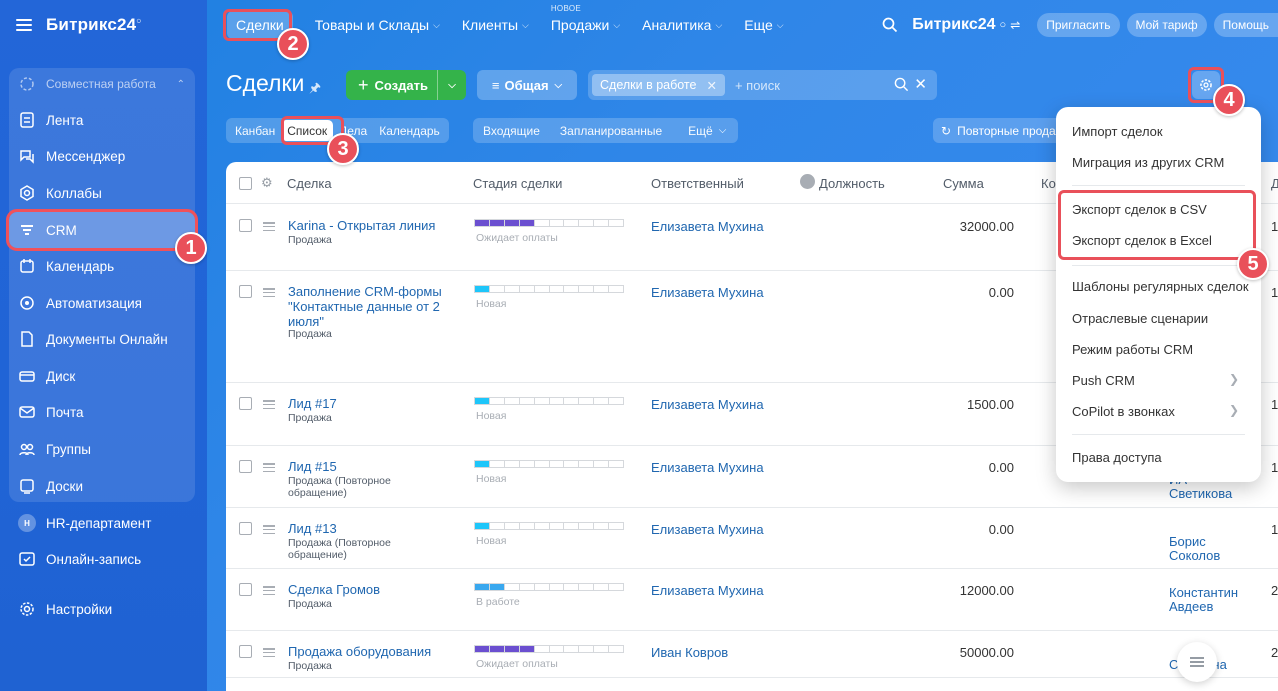  Describe the element at coordinates (1117, 457) in the screenshot. I see `menu-item-access-rights: Права доступа` at that location.